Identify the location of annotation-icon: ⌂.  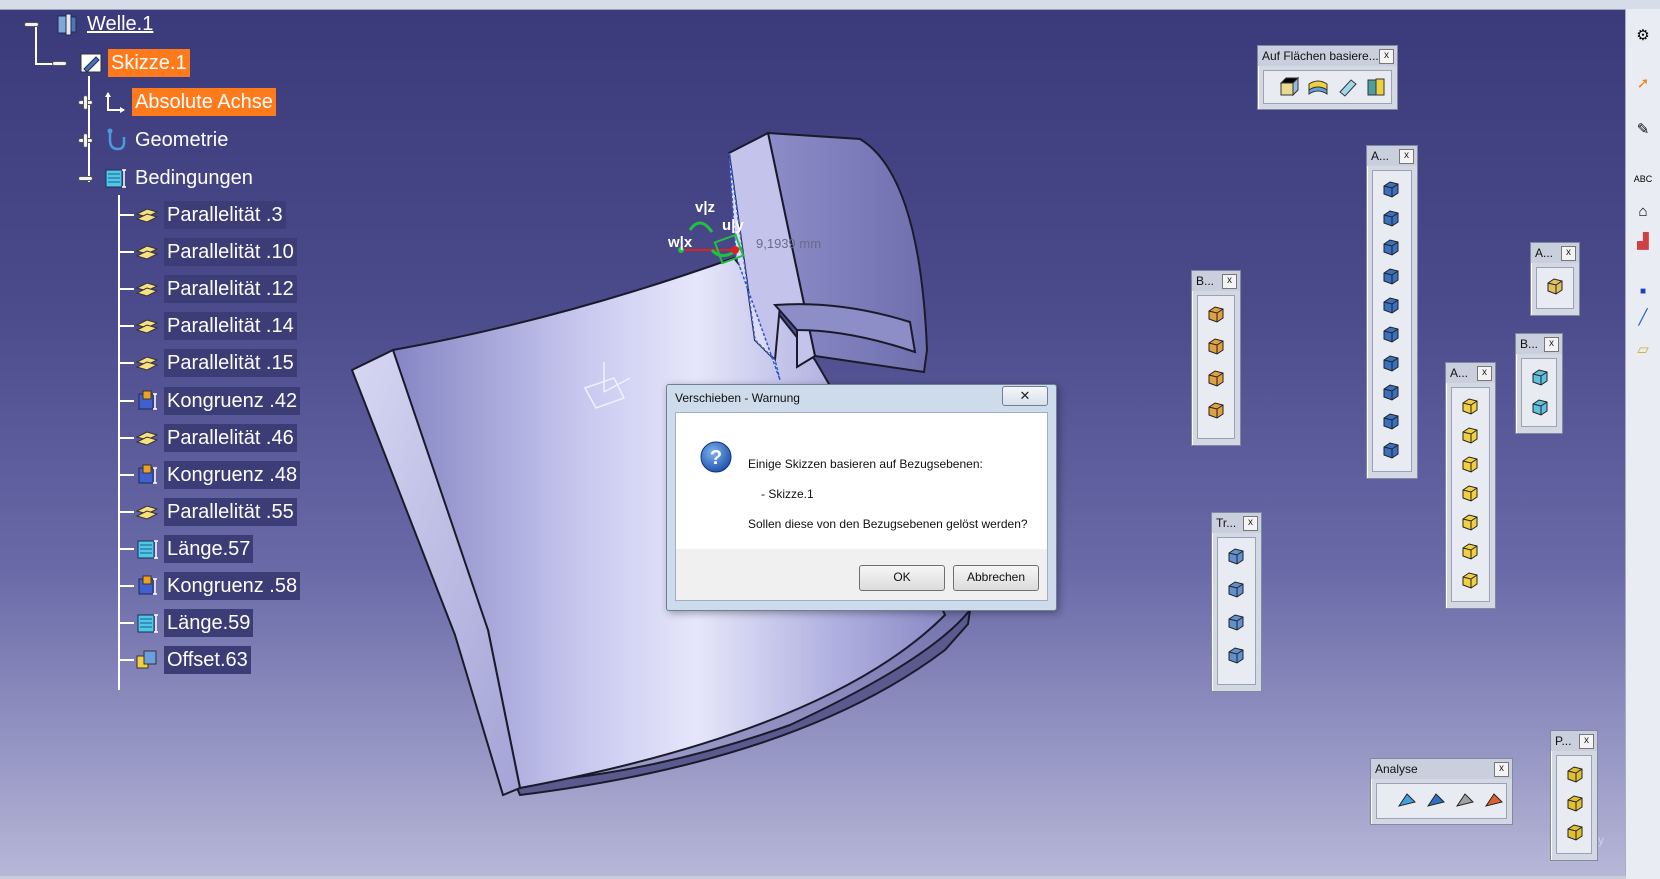
(1643, 211).